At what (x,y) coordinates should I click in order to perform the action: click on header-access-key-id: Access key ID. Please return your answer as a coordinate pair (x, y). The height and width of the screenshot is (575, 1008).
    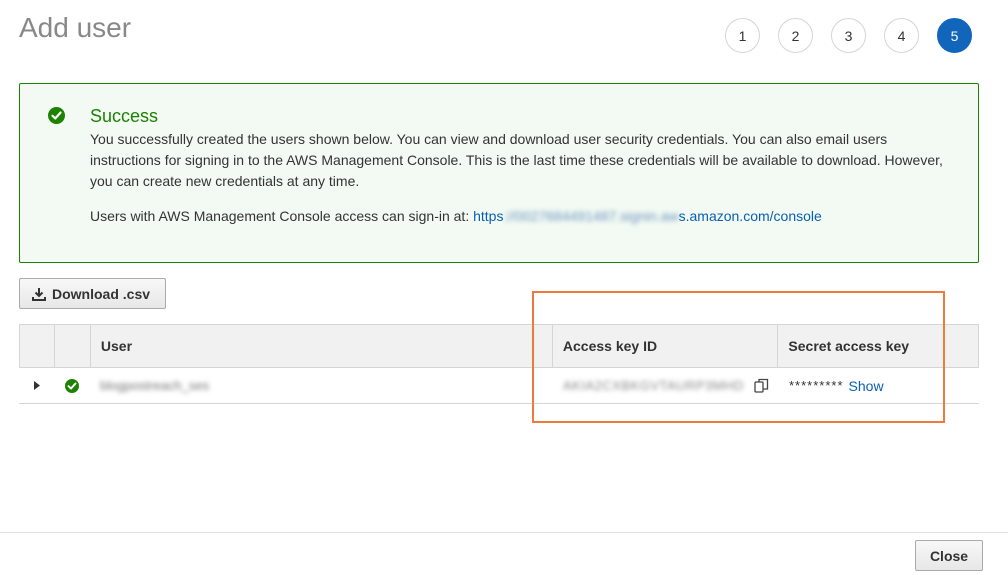
    Looking at the image, I should click on (666, 346).